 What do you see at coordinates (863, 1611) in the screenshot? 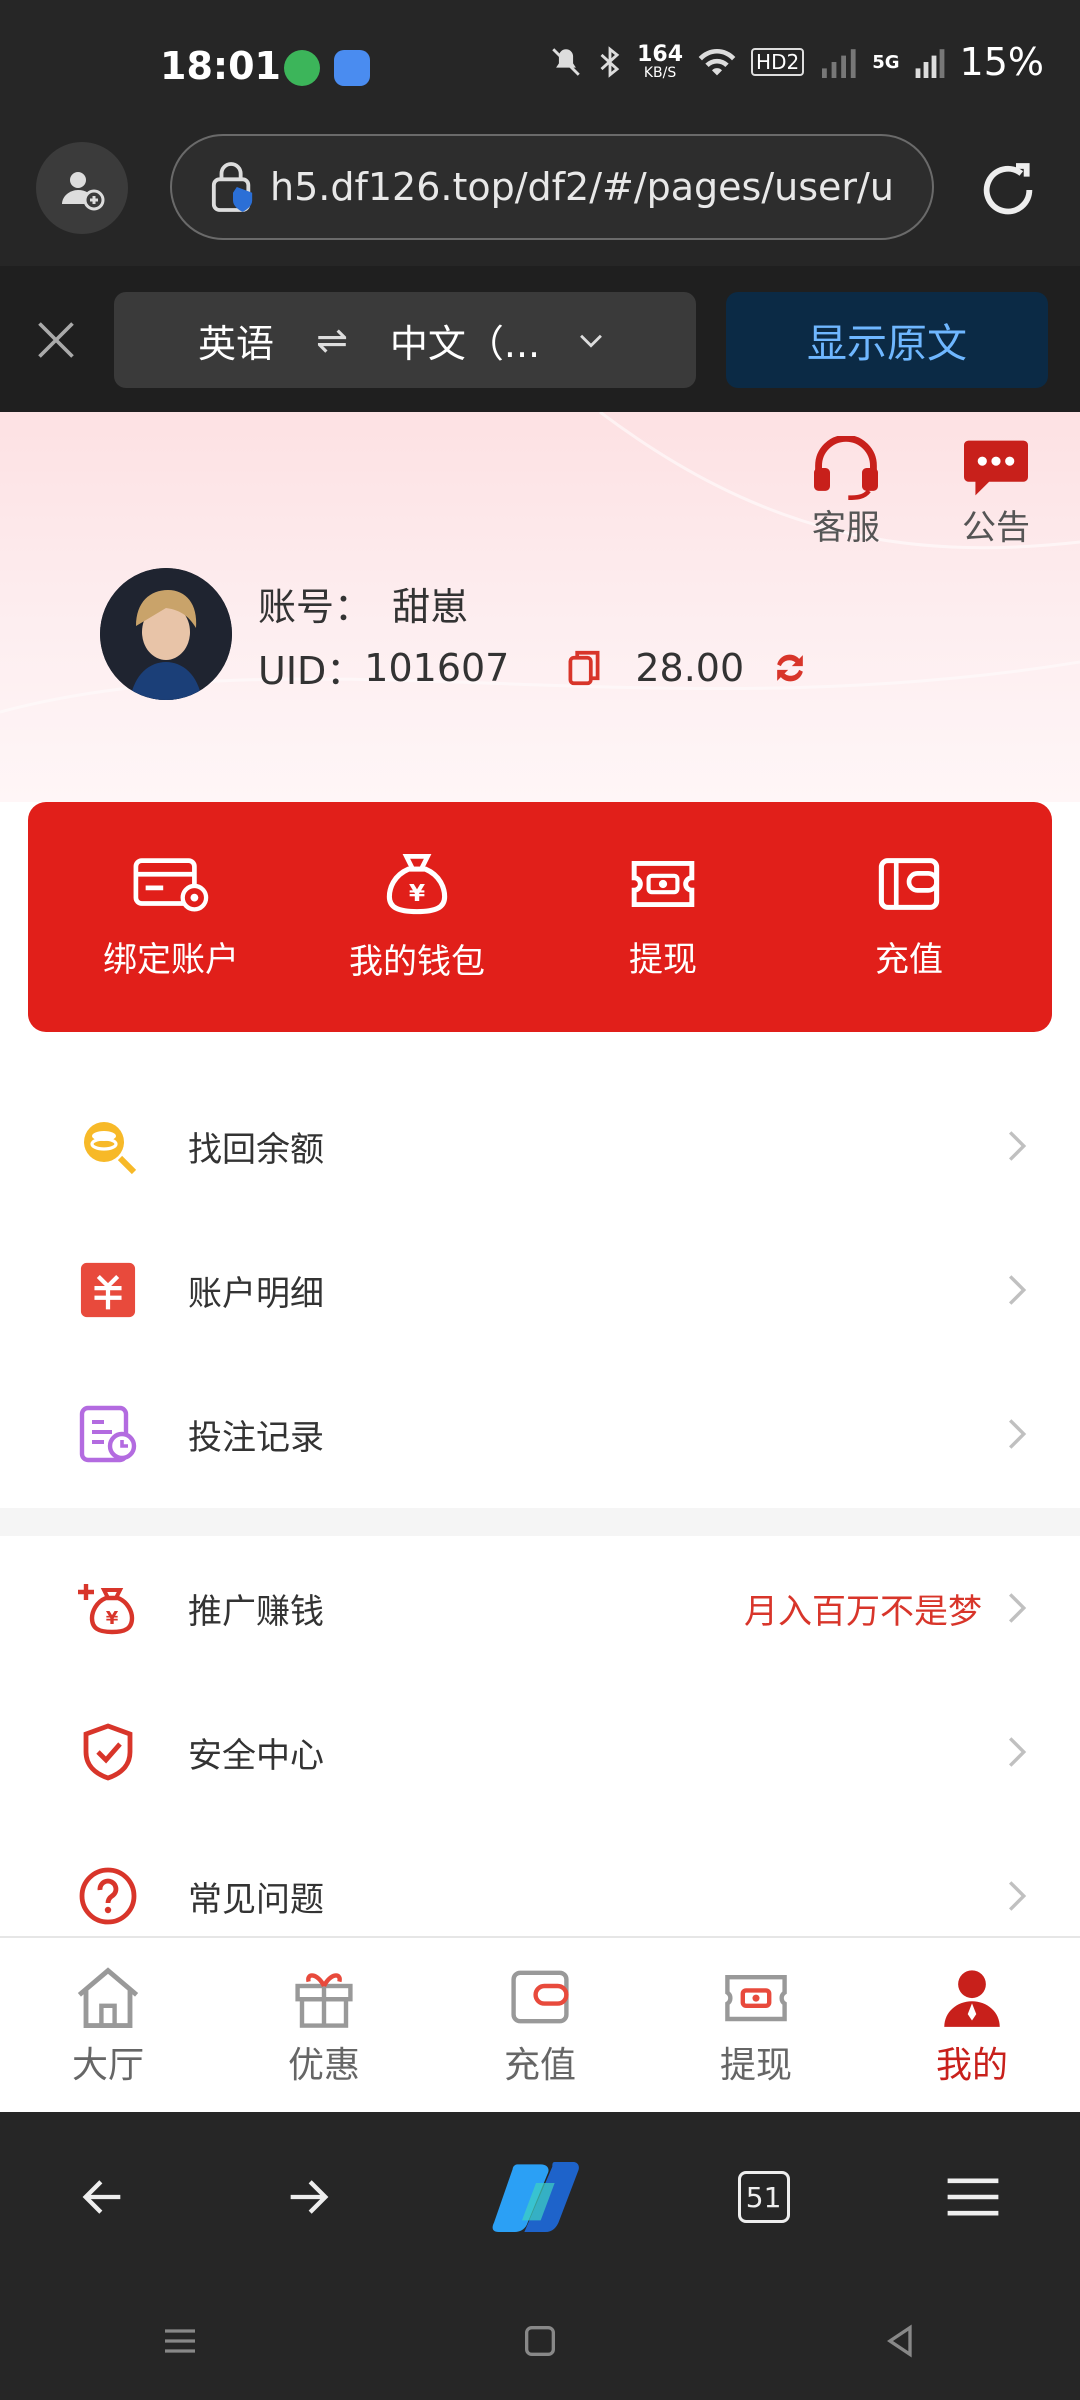
I see `promo-slogan: 月入百万不是梦` at bounding box center [863, 1611].